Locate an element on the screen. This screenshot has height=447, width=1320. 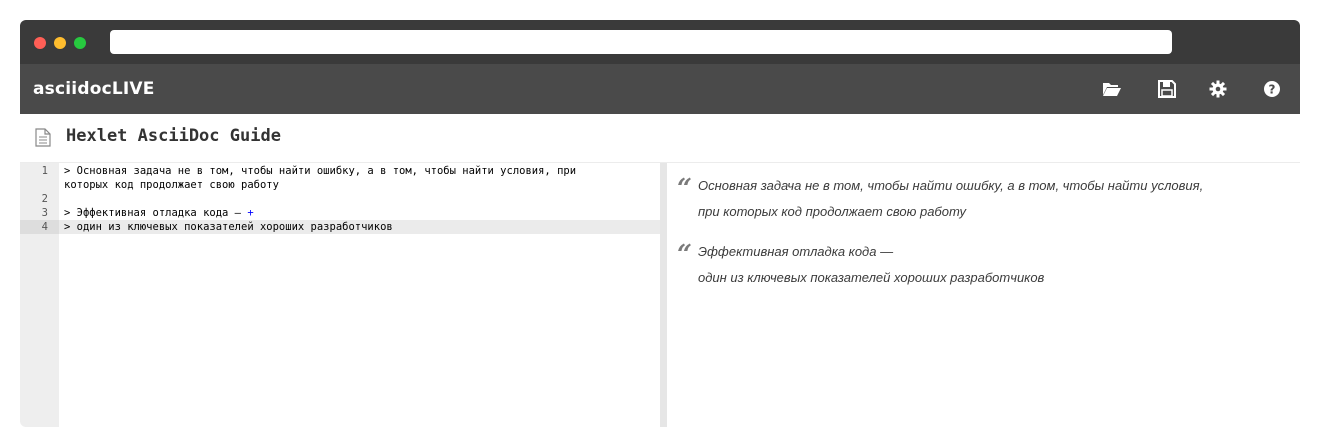
help-icon: ? is located at coordinates (1272, 89).